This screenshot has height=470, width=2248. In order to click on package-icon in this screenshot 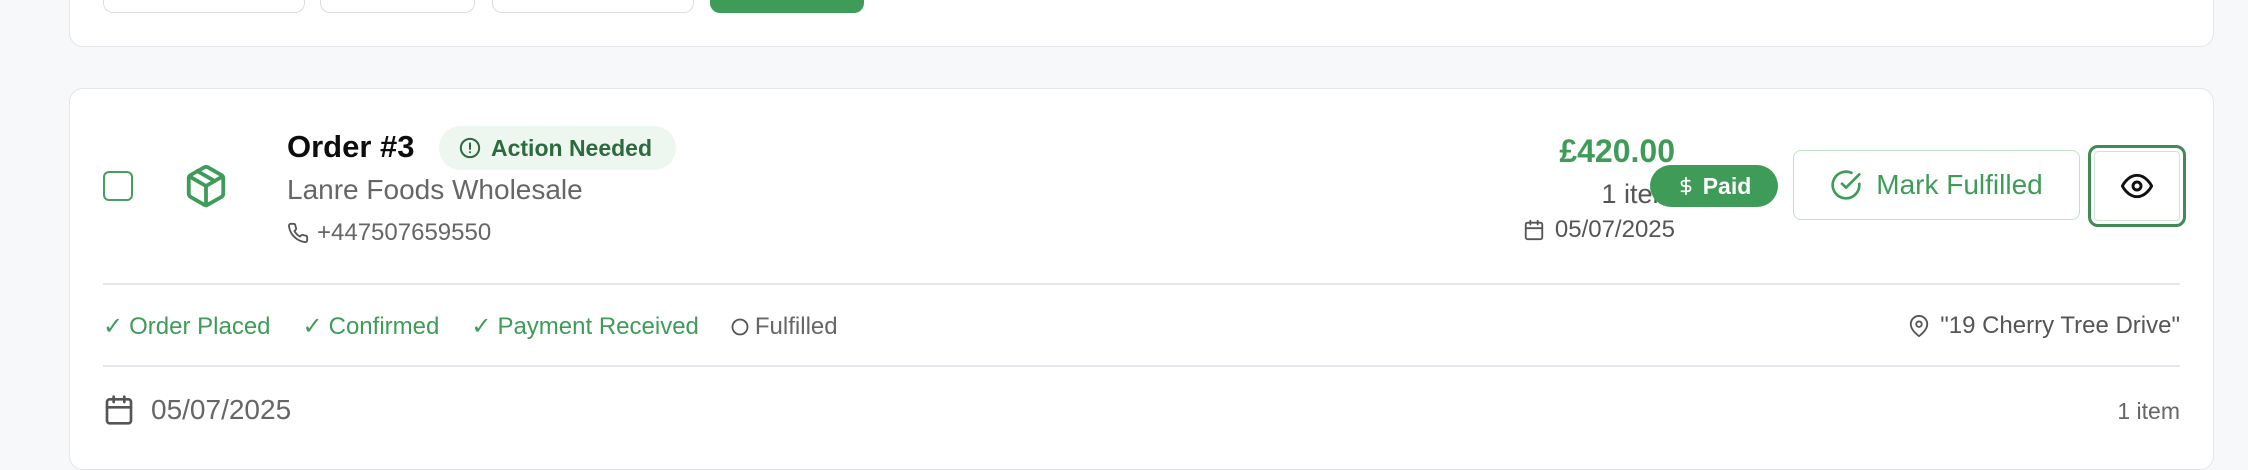, I will do `click(206, 186)`.